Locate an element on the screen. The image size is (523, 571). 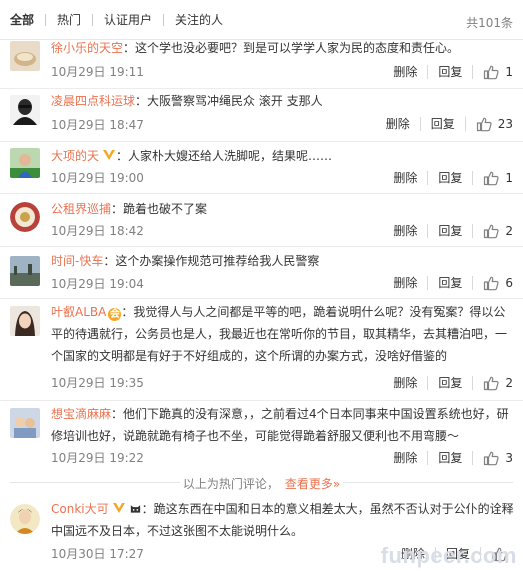
comment-timestamp: 10月29日 18:47 is located at coordinates (97, 125).